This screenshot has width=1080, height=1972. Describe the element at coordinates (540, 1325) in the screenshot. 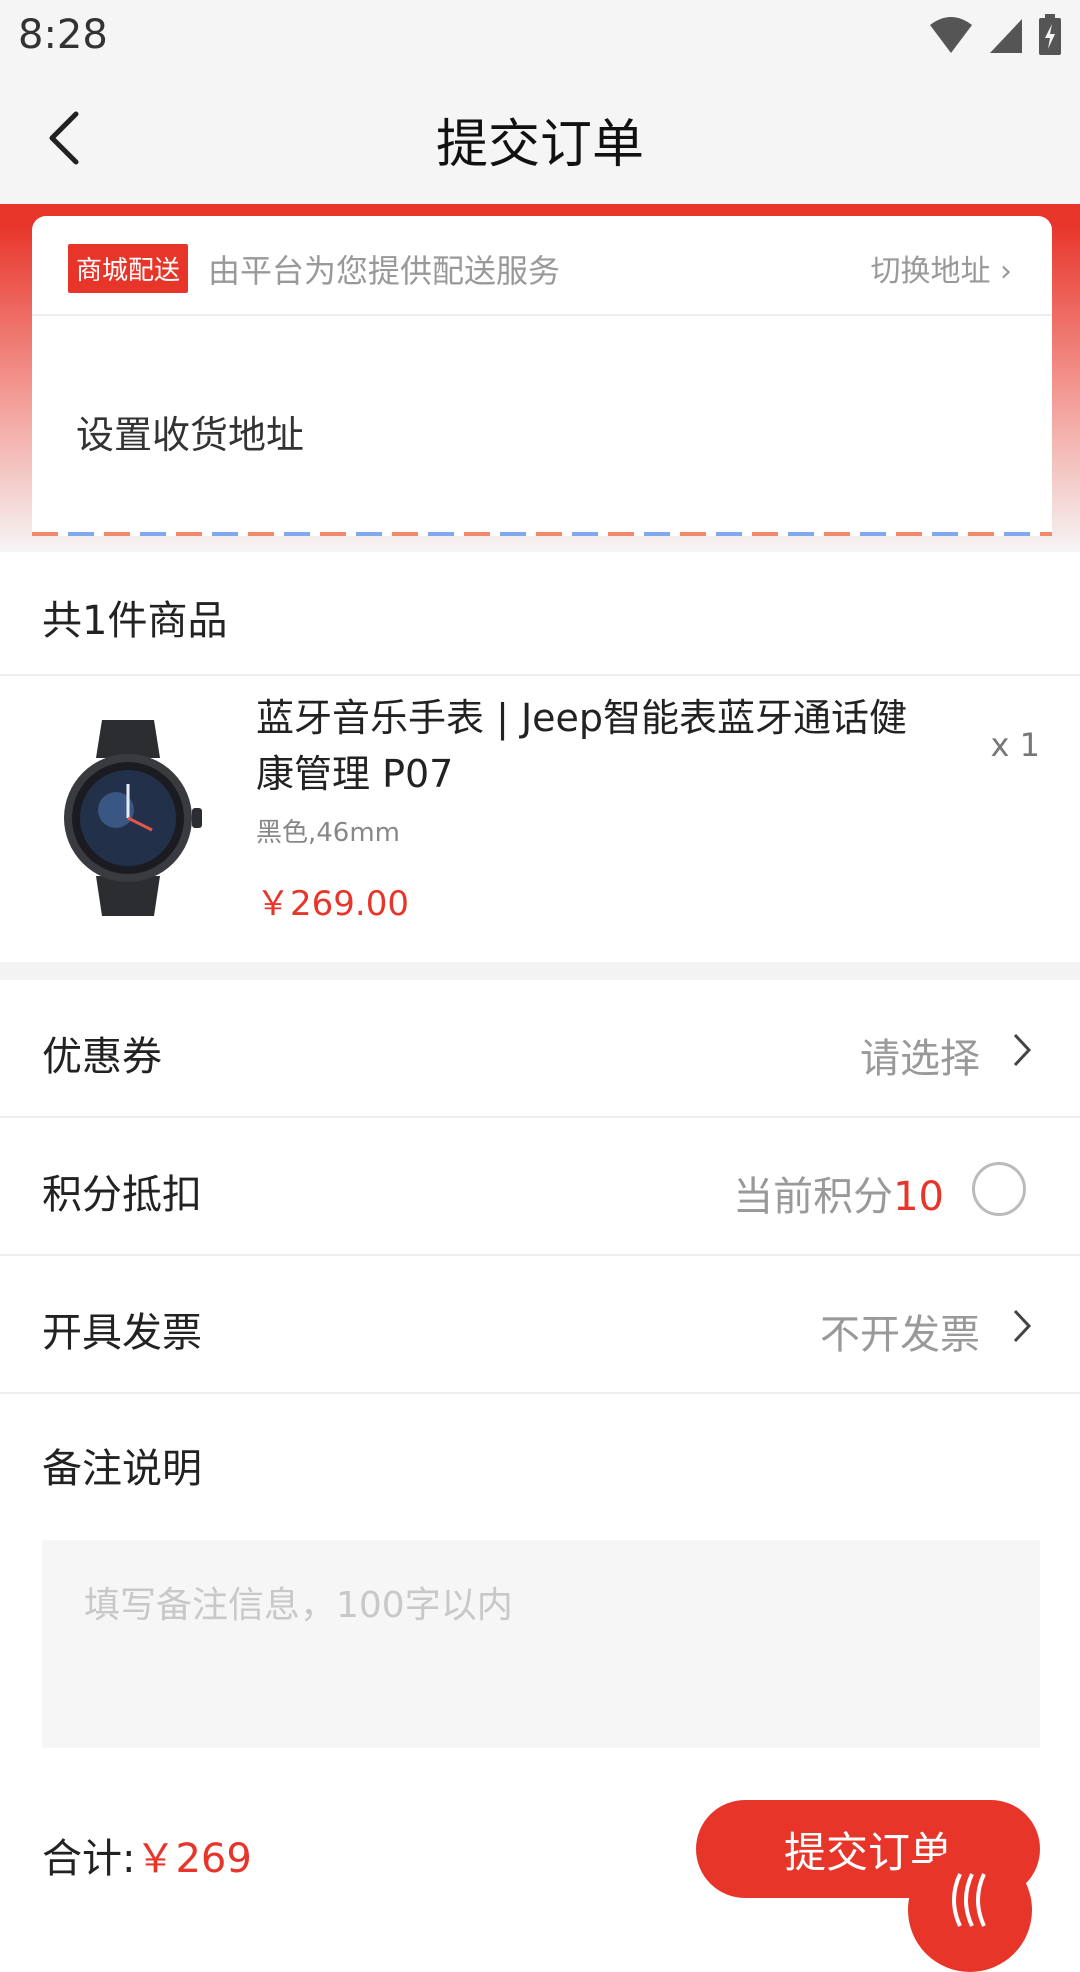

I see `invoice-row: 开具发票 不开发票` at that location.